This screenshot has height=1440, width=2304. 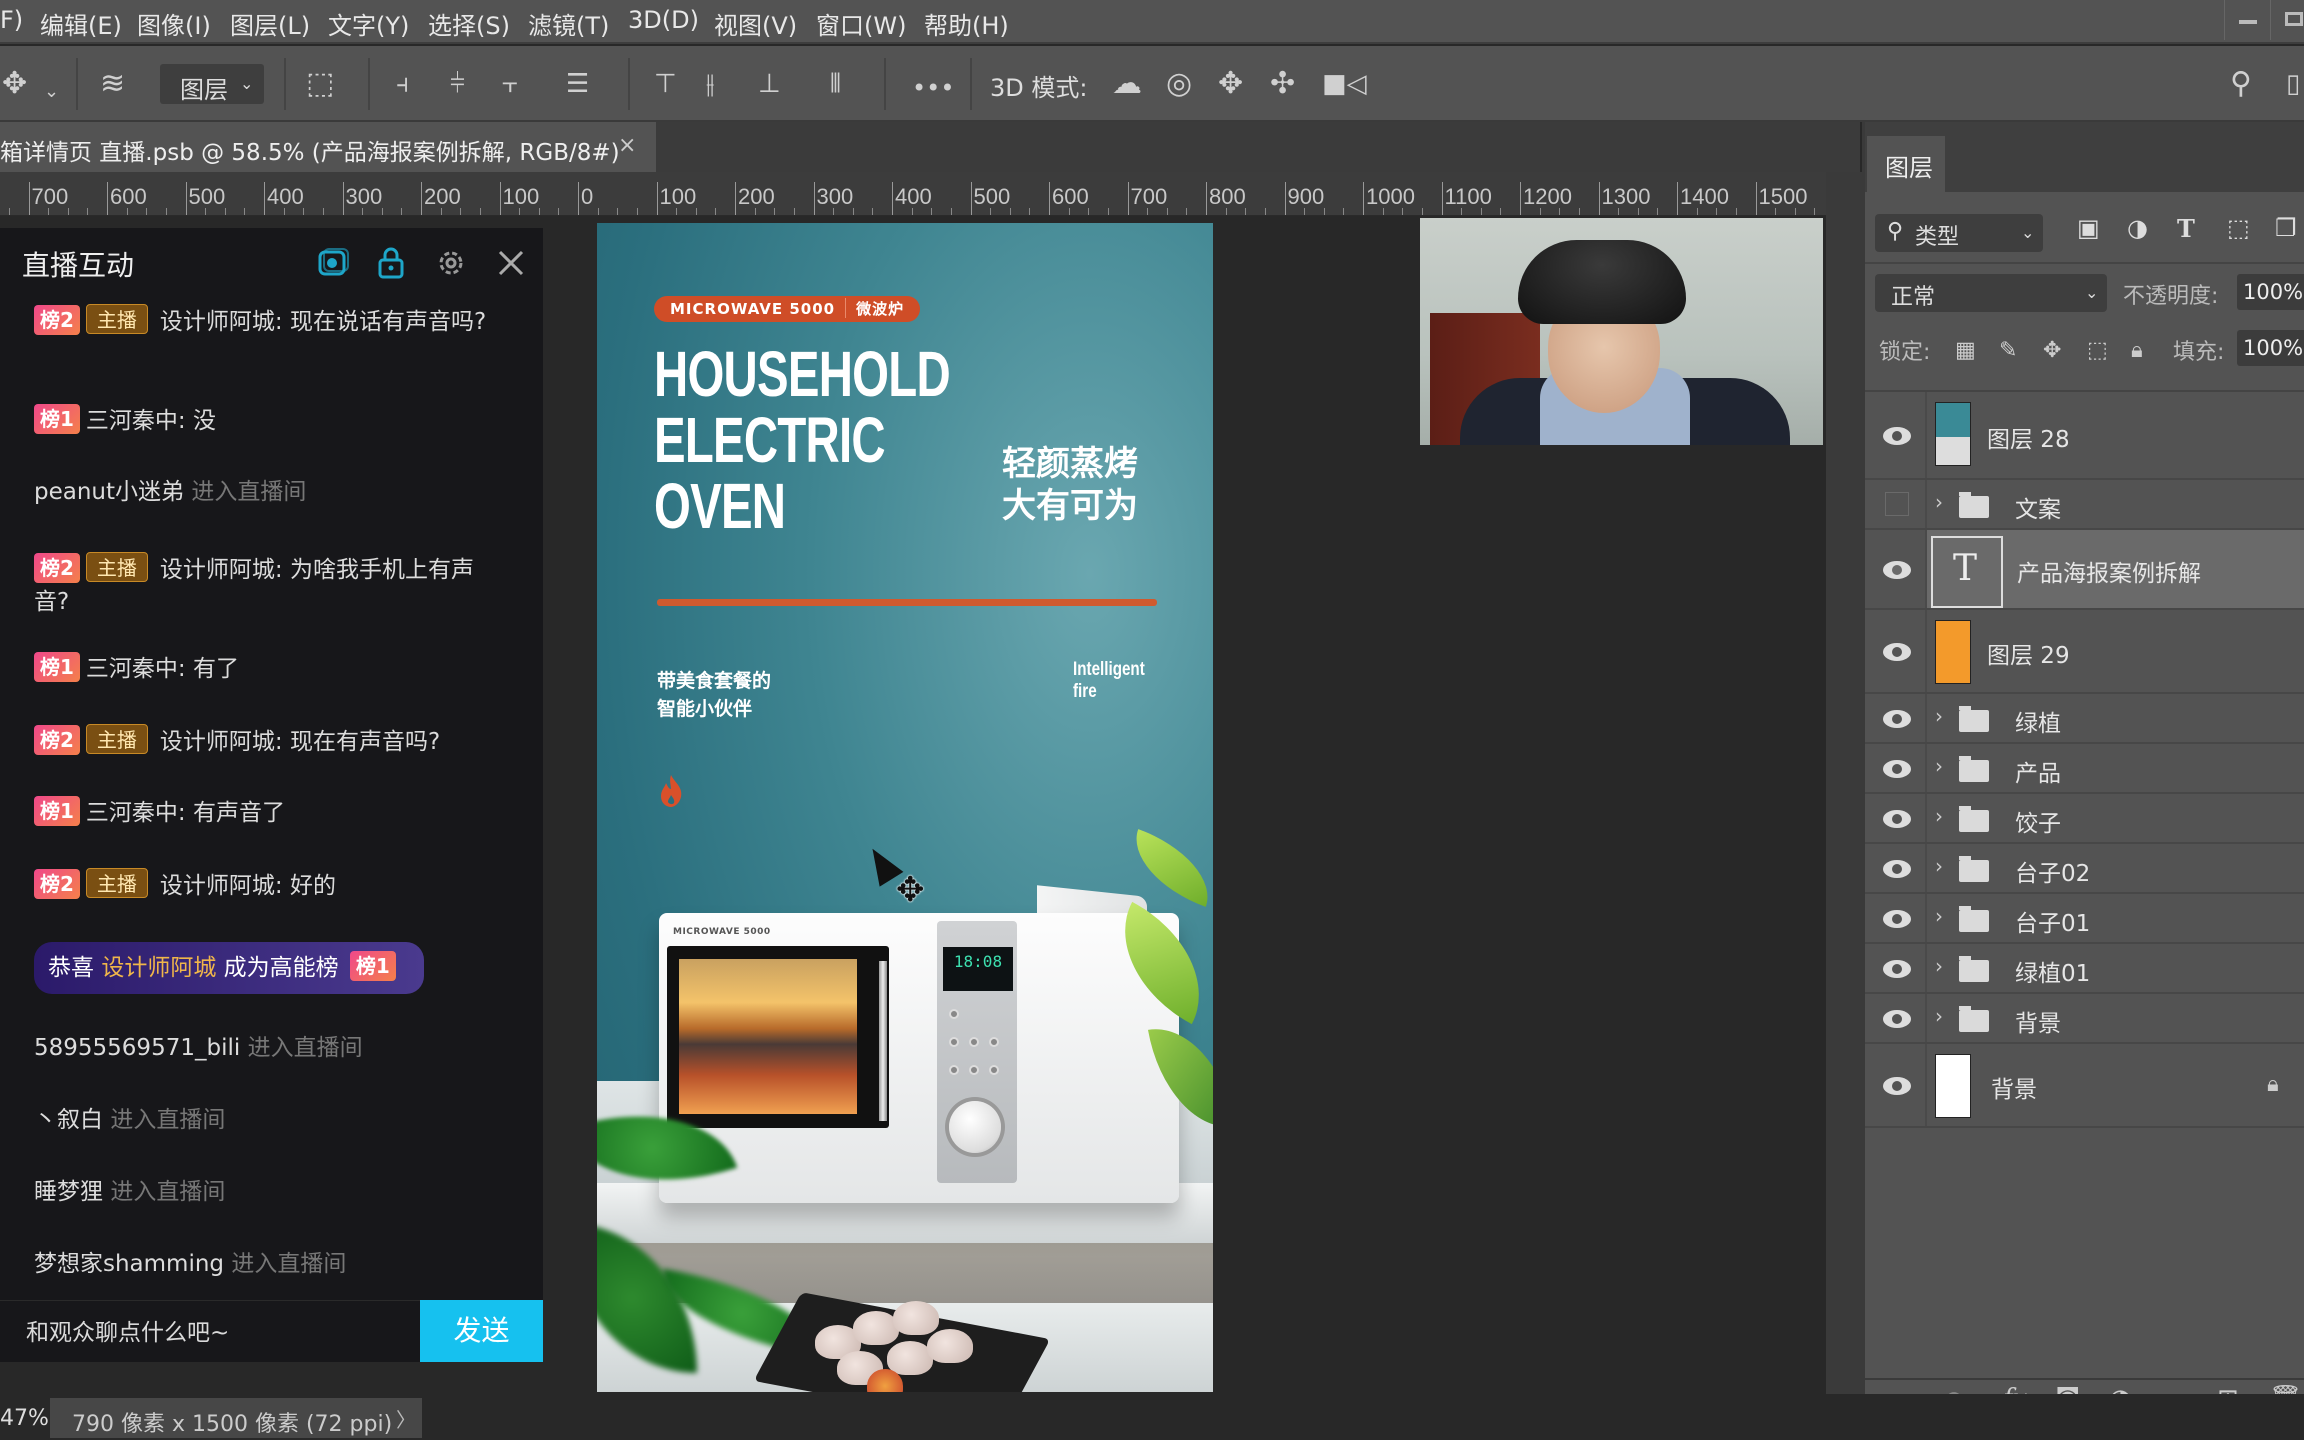 I want to click on chat-input, so click(x=216, y=1333).